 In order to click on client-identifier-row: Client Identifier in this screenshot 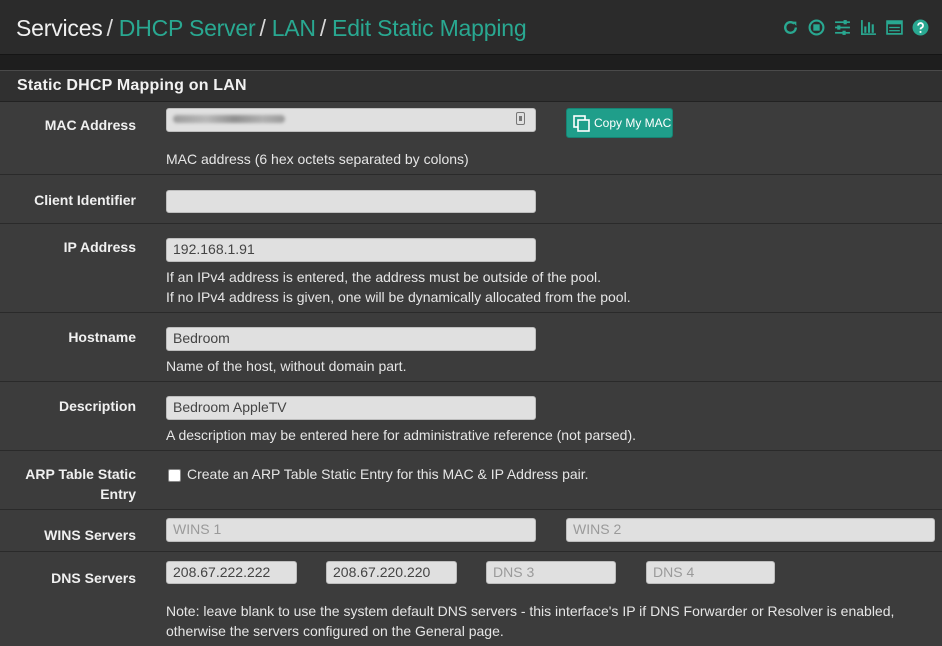, I will do `click(471, 199)`.